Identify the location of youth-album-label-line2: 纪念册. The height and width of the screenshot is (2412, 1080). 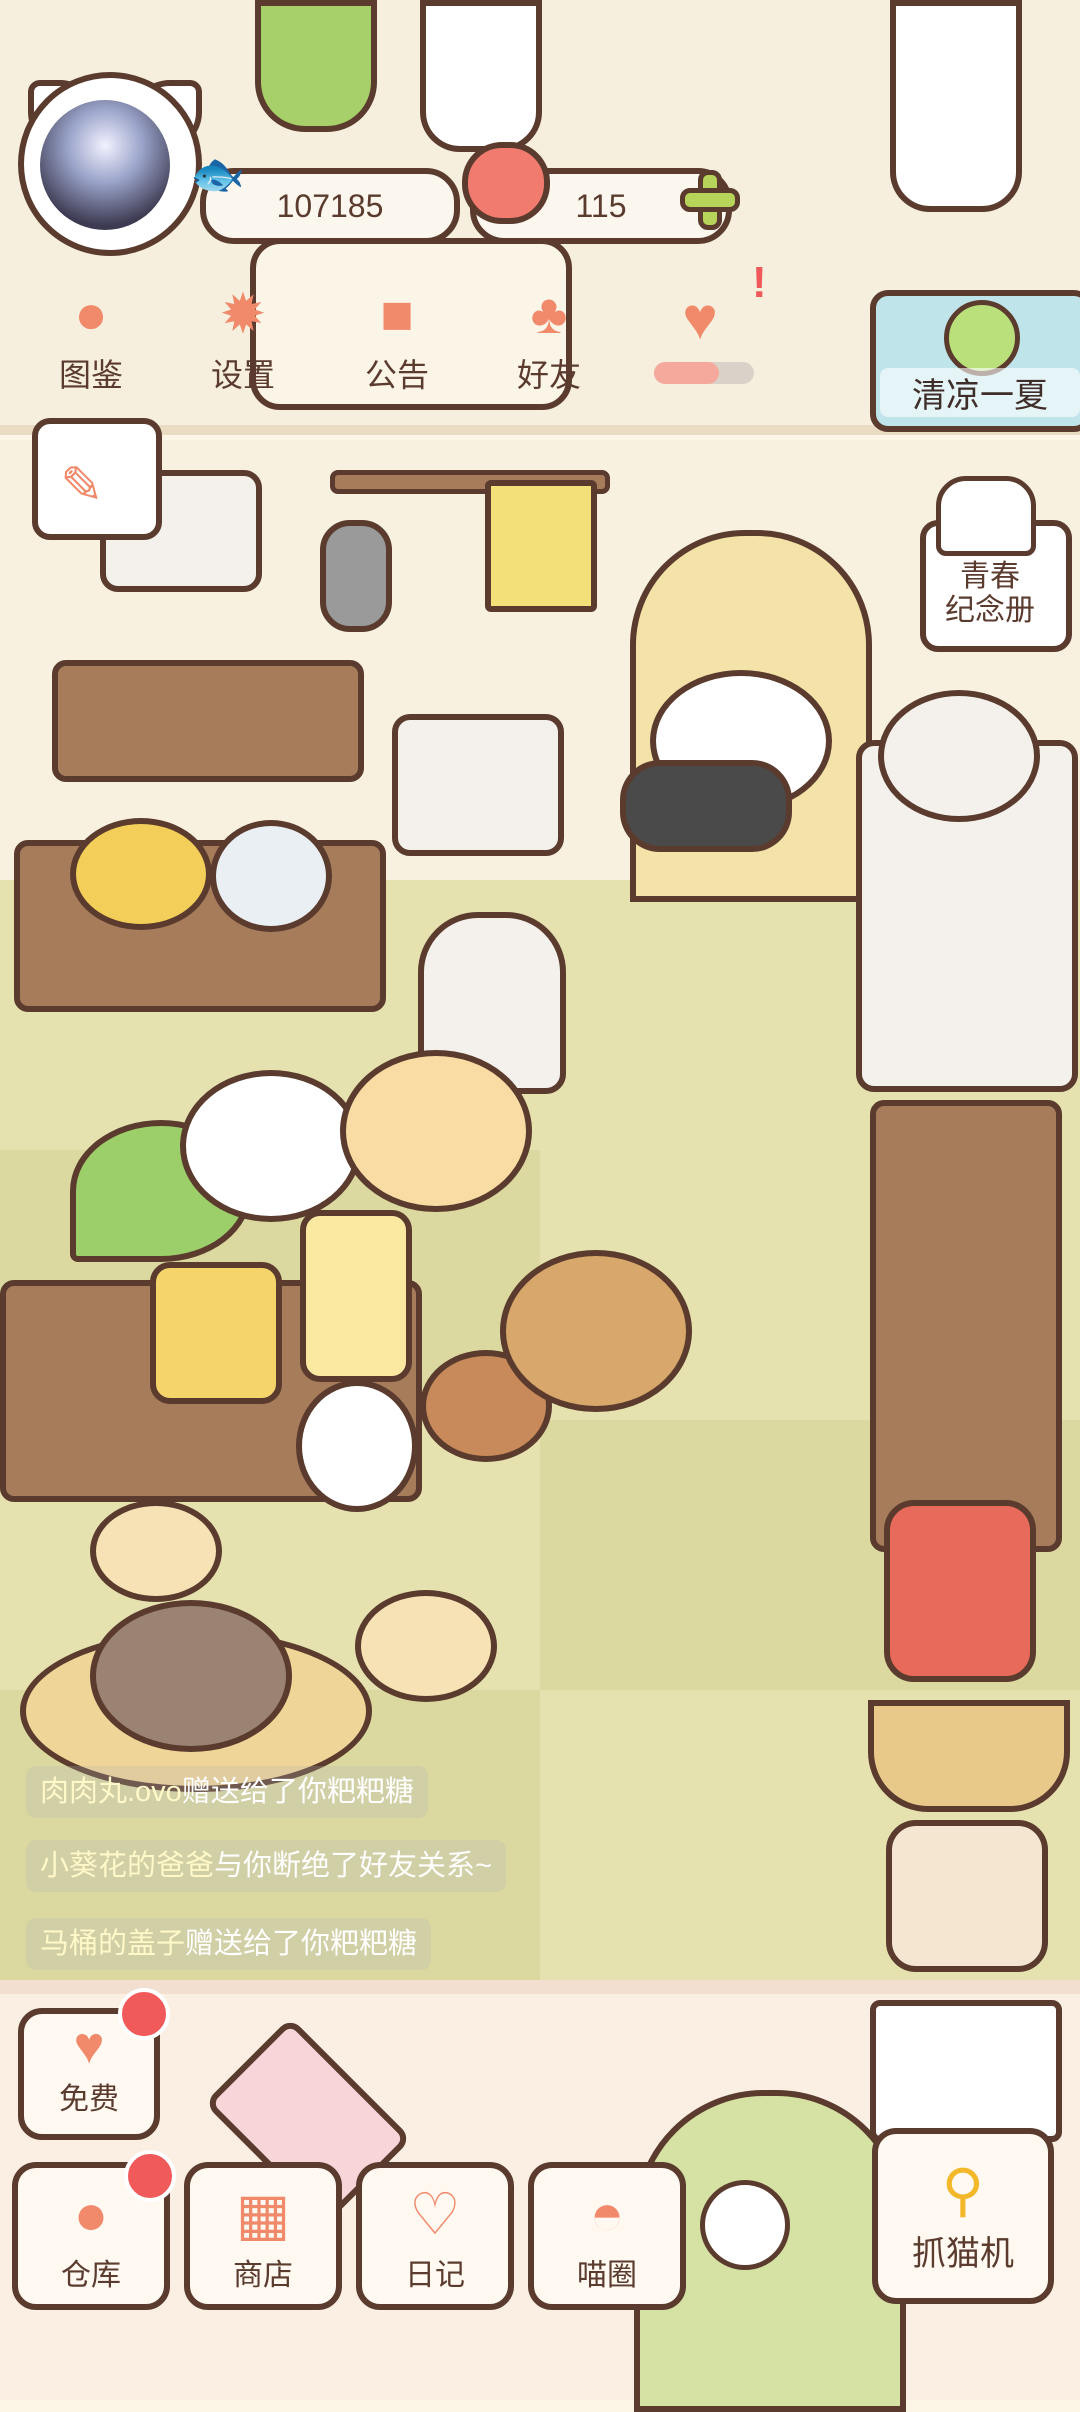
(990, 610).